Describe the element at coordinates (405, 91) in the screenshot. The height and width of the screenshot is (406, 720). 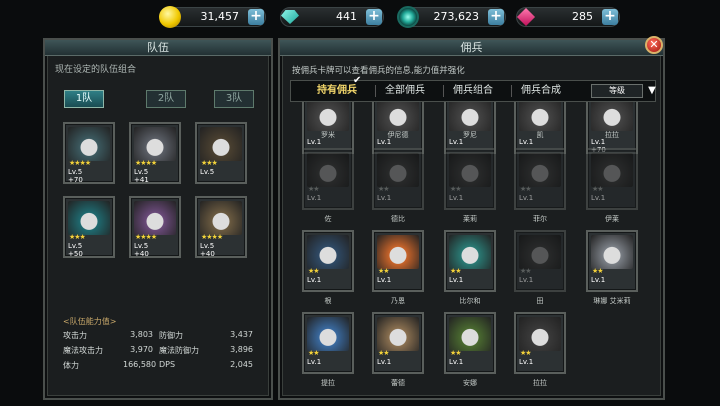
I see `tab-all-mercenaries: 全部佣兵` at that location.